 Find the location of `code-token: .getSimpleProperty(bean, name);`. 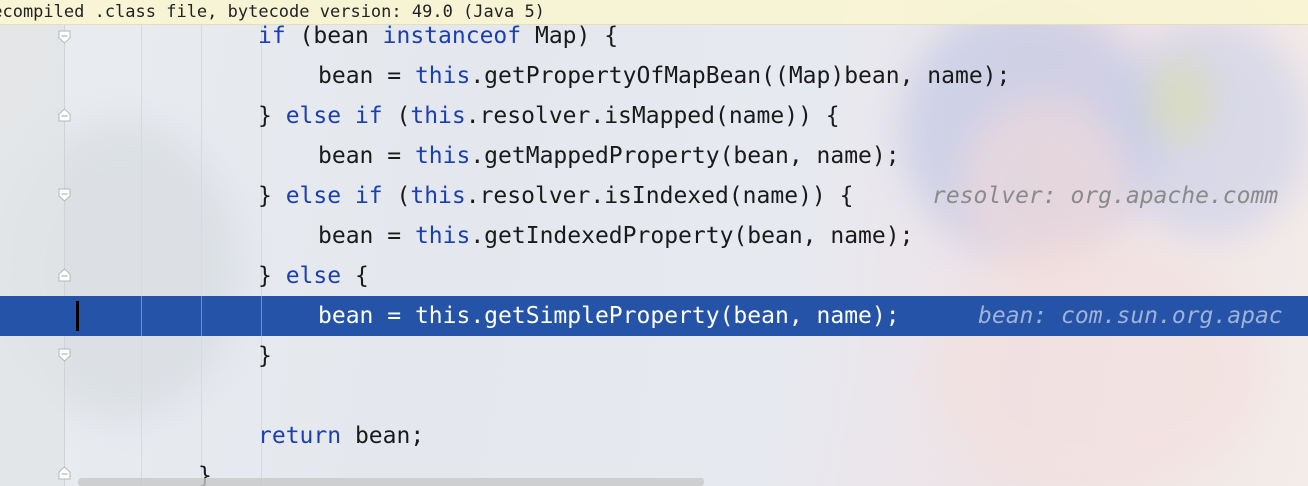

code-token: .getSimpleProperty(bean, name); is located at coordinates (685, 316).